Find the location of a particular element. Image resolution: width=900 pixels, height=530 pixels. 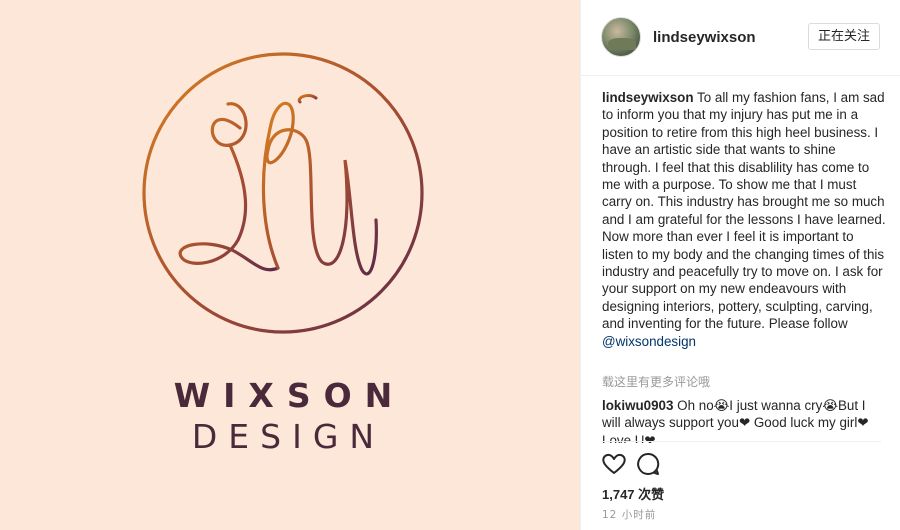

post-header: lindseywixson 正在关注 is located at coordinates (740, 38).